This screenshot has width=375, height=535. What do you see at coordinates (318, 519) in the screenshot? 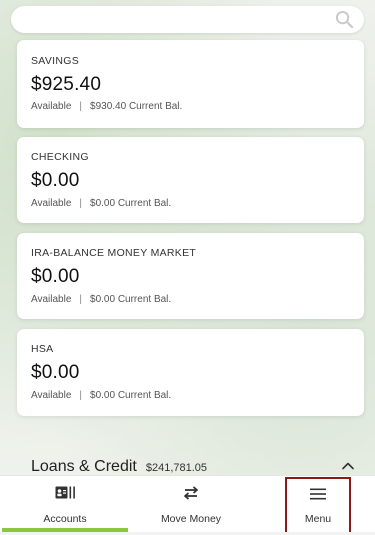
I see `nav-menu-label: Menu` at bounding box center [318, 519].